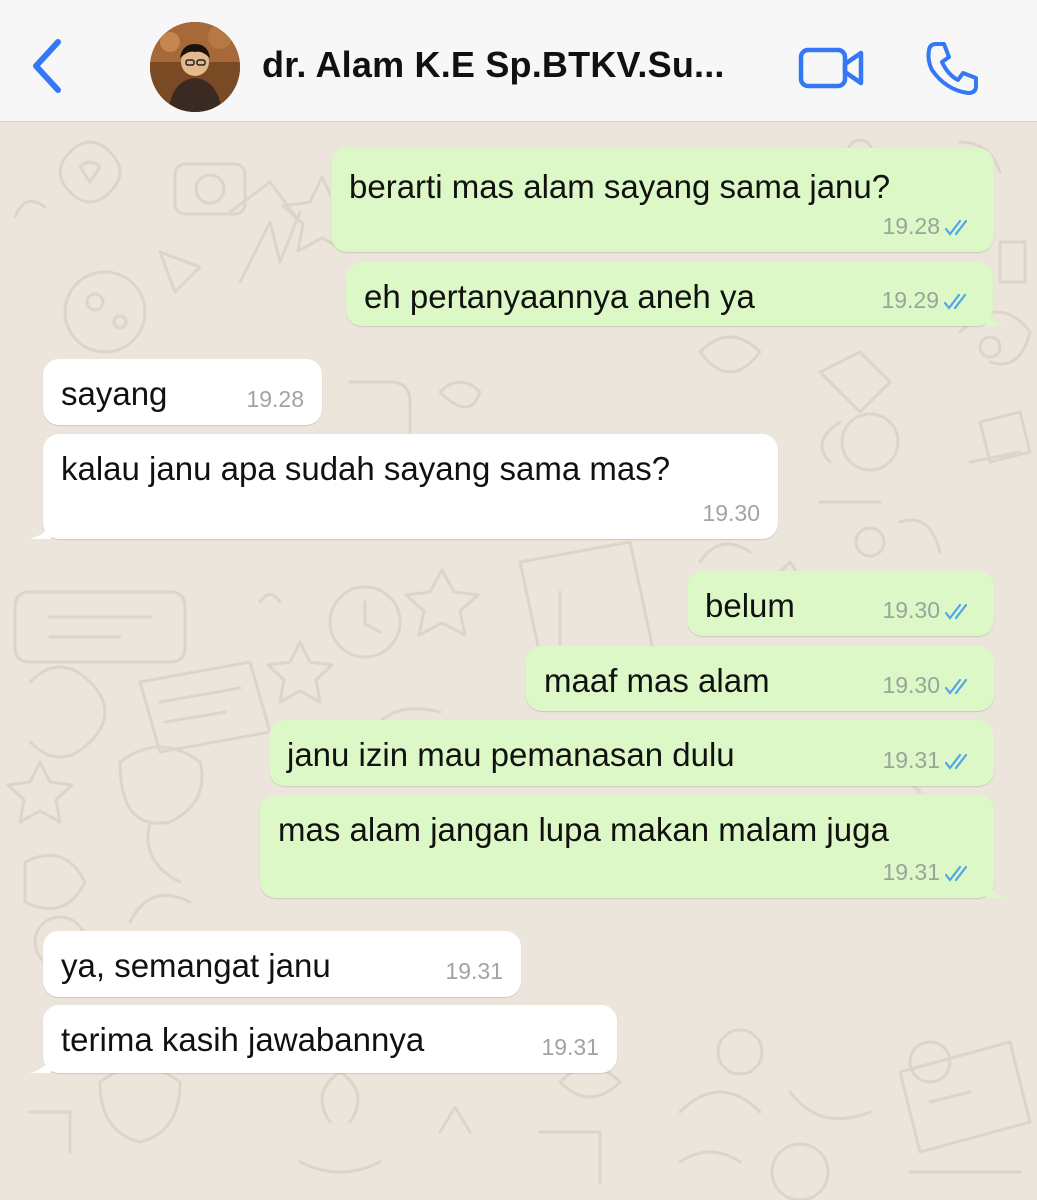 The image size is (1037, 1200). What do you see at coordinates (750, 605) in the screenshot?
I see `message-text: belum` at bounding box center [750, 605].